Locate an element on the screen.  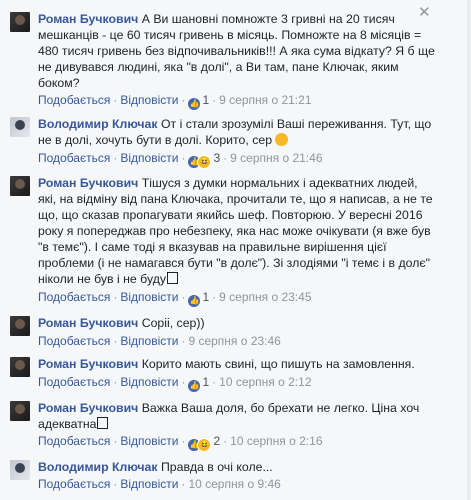
reaction-count: 3 is located at coordinates (216, 158).